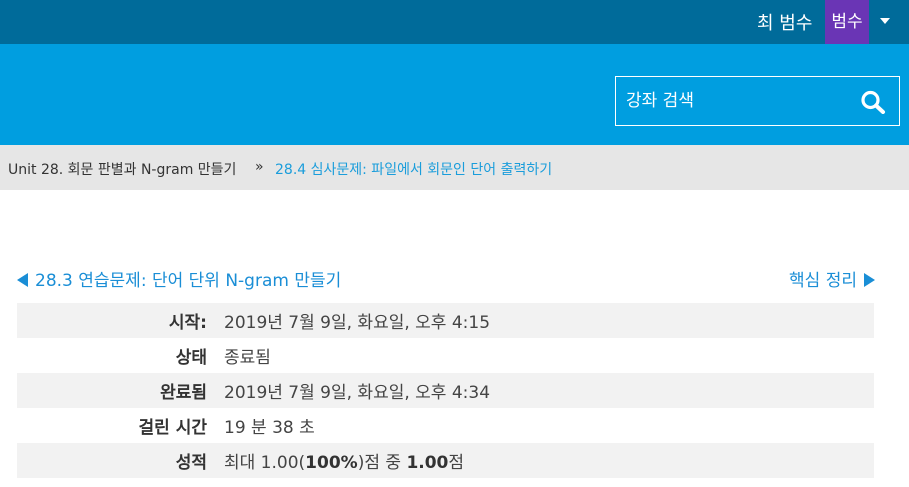 The height and width of the screenshot is (487, 909). I want to click on table-row: 성적 최대 1.00(100%)점 중 1.00점, so click(445, 460).